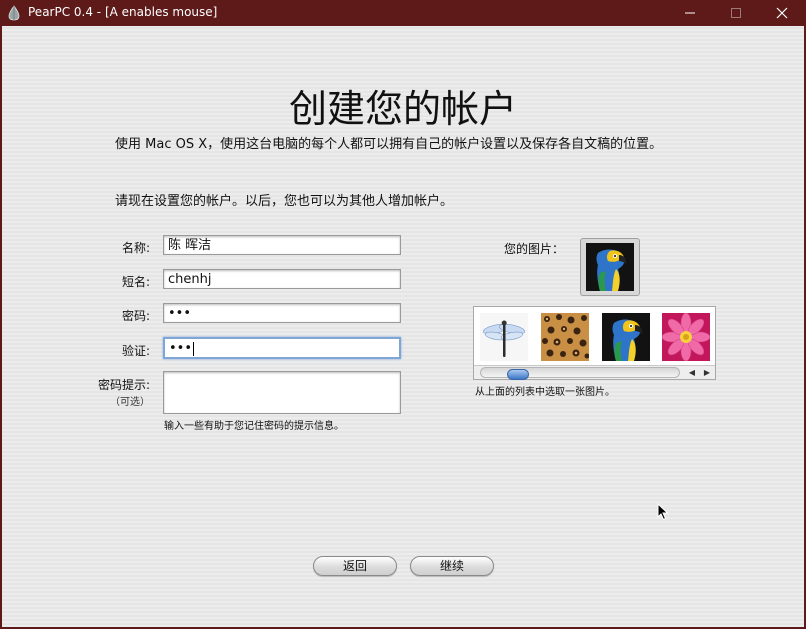 Image resolution: width=806 pixels, height=629 pixels. I want to click on picture-label: 您的图片：, so click(533, 249).